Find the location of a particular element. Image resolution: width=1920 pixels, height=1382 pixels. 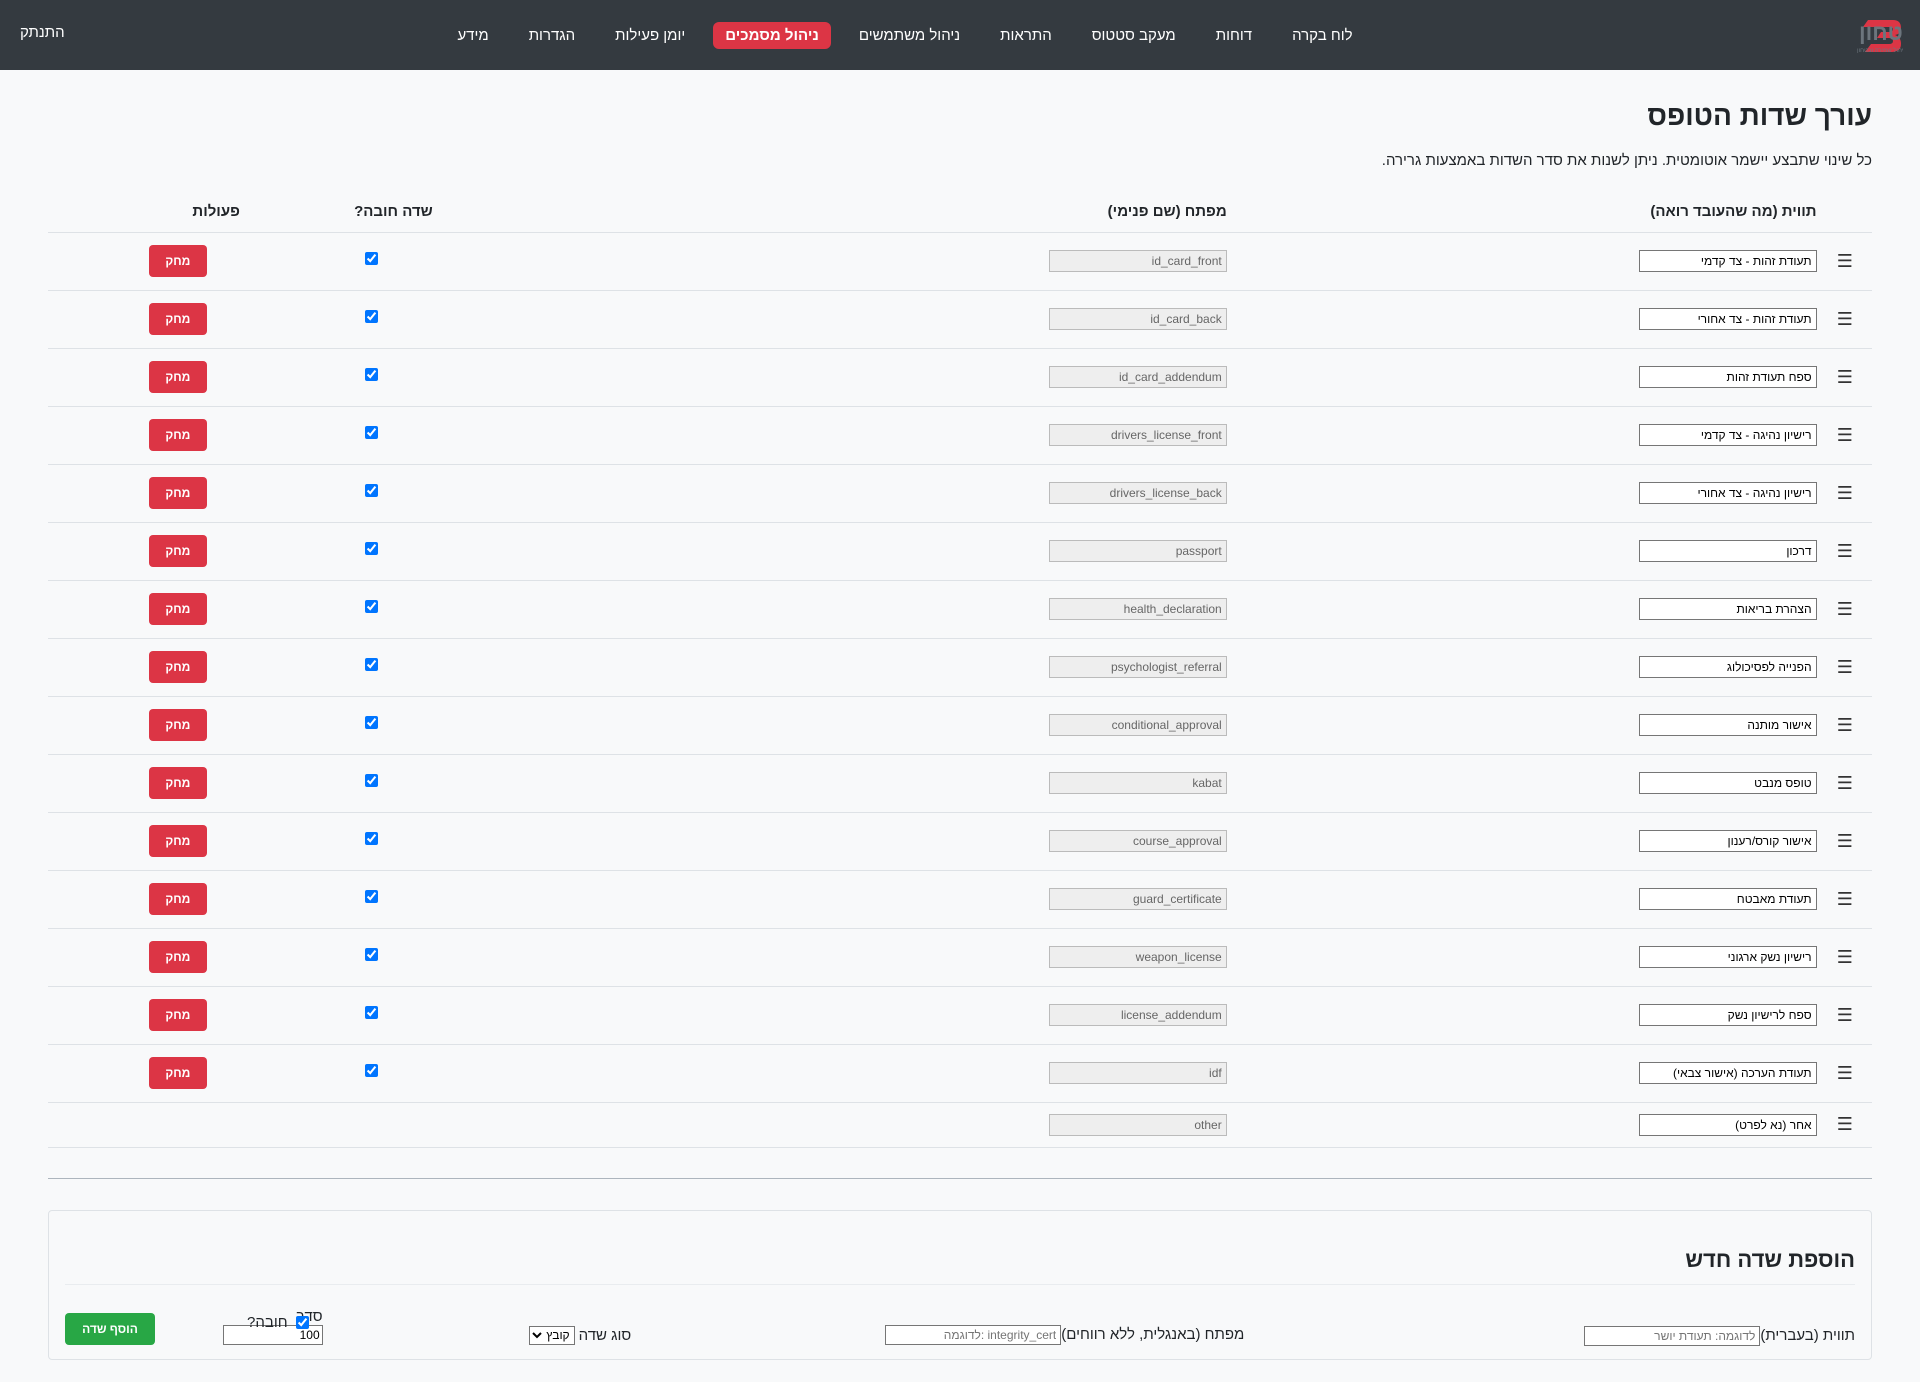

nav-item-2: מעקב סטטוס is located at coordinates (1134, 35).